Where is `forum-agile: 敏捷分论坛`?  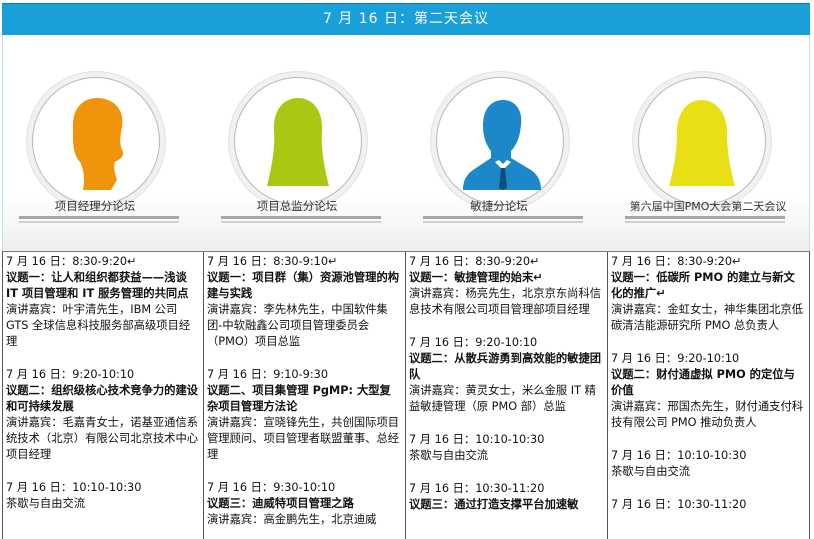
forum-agile: 敏捷分论坛 is located at coordinates (507, 143).